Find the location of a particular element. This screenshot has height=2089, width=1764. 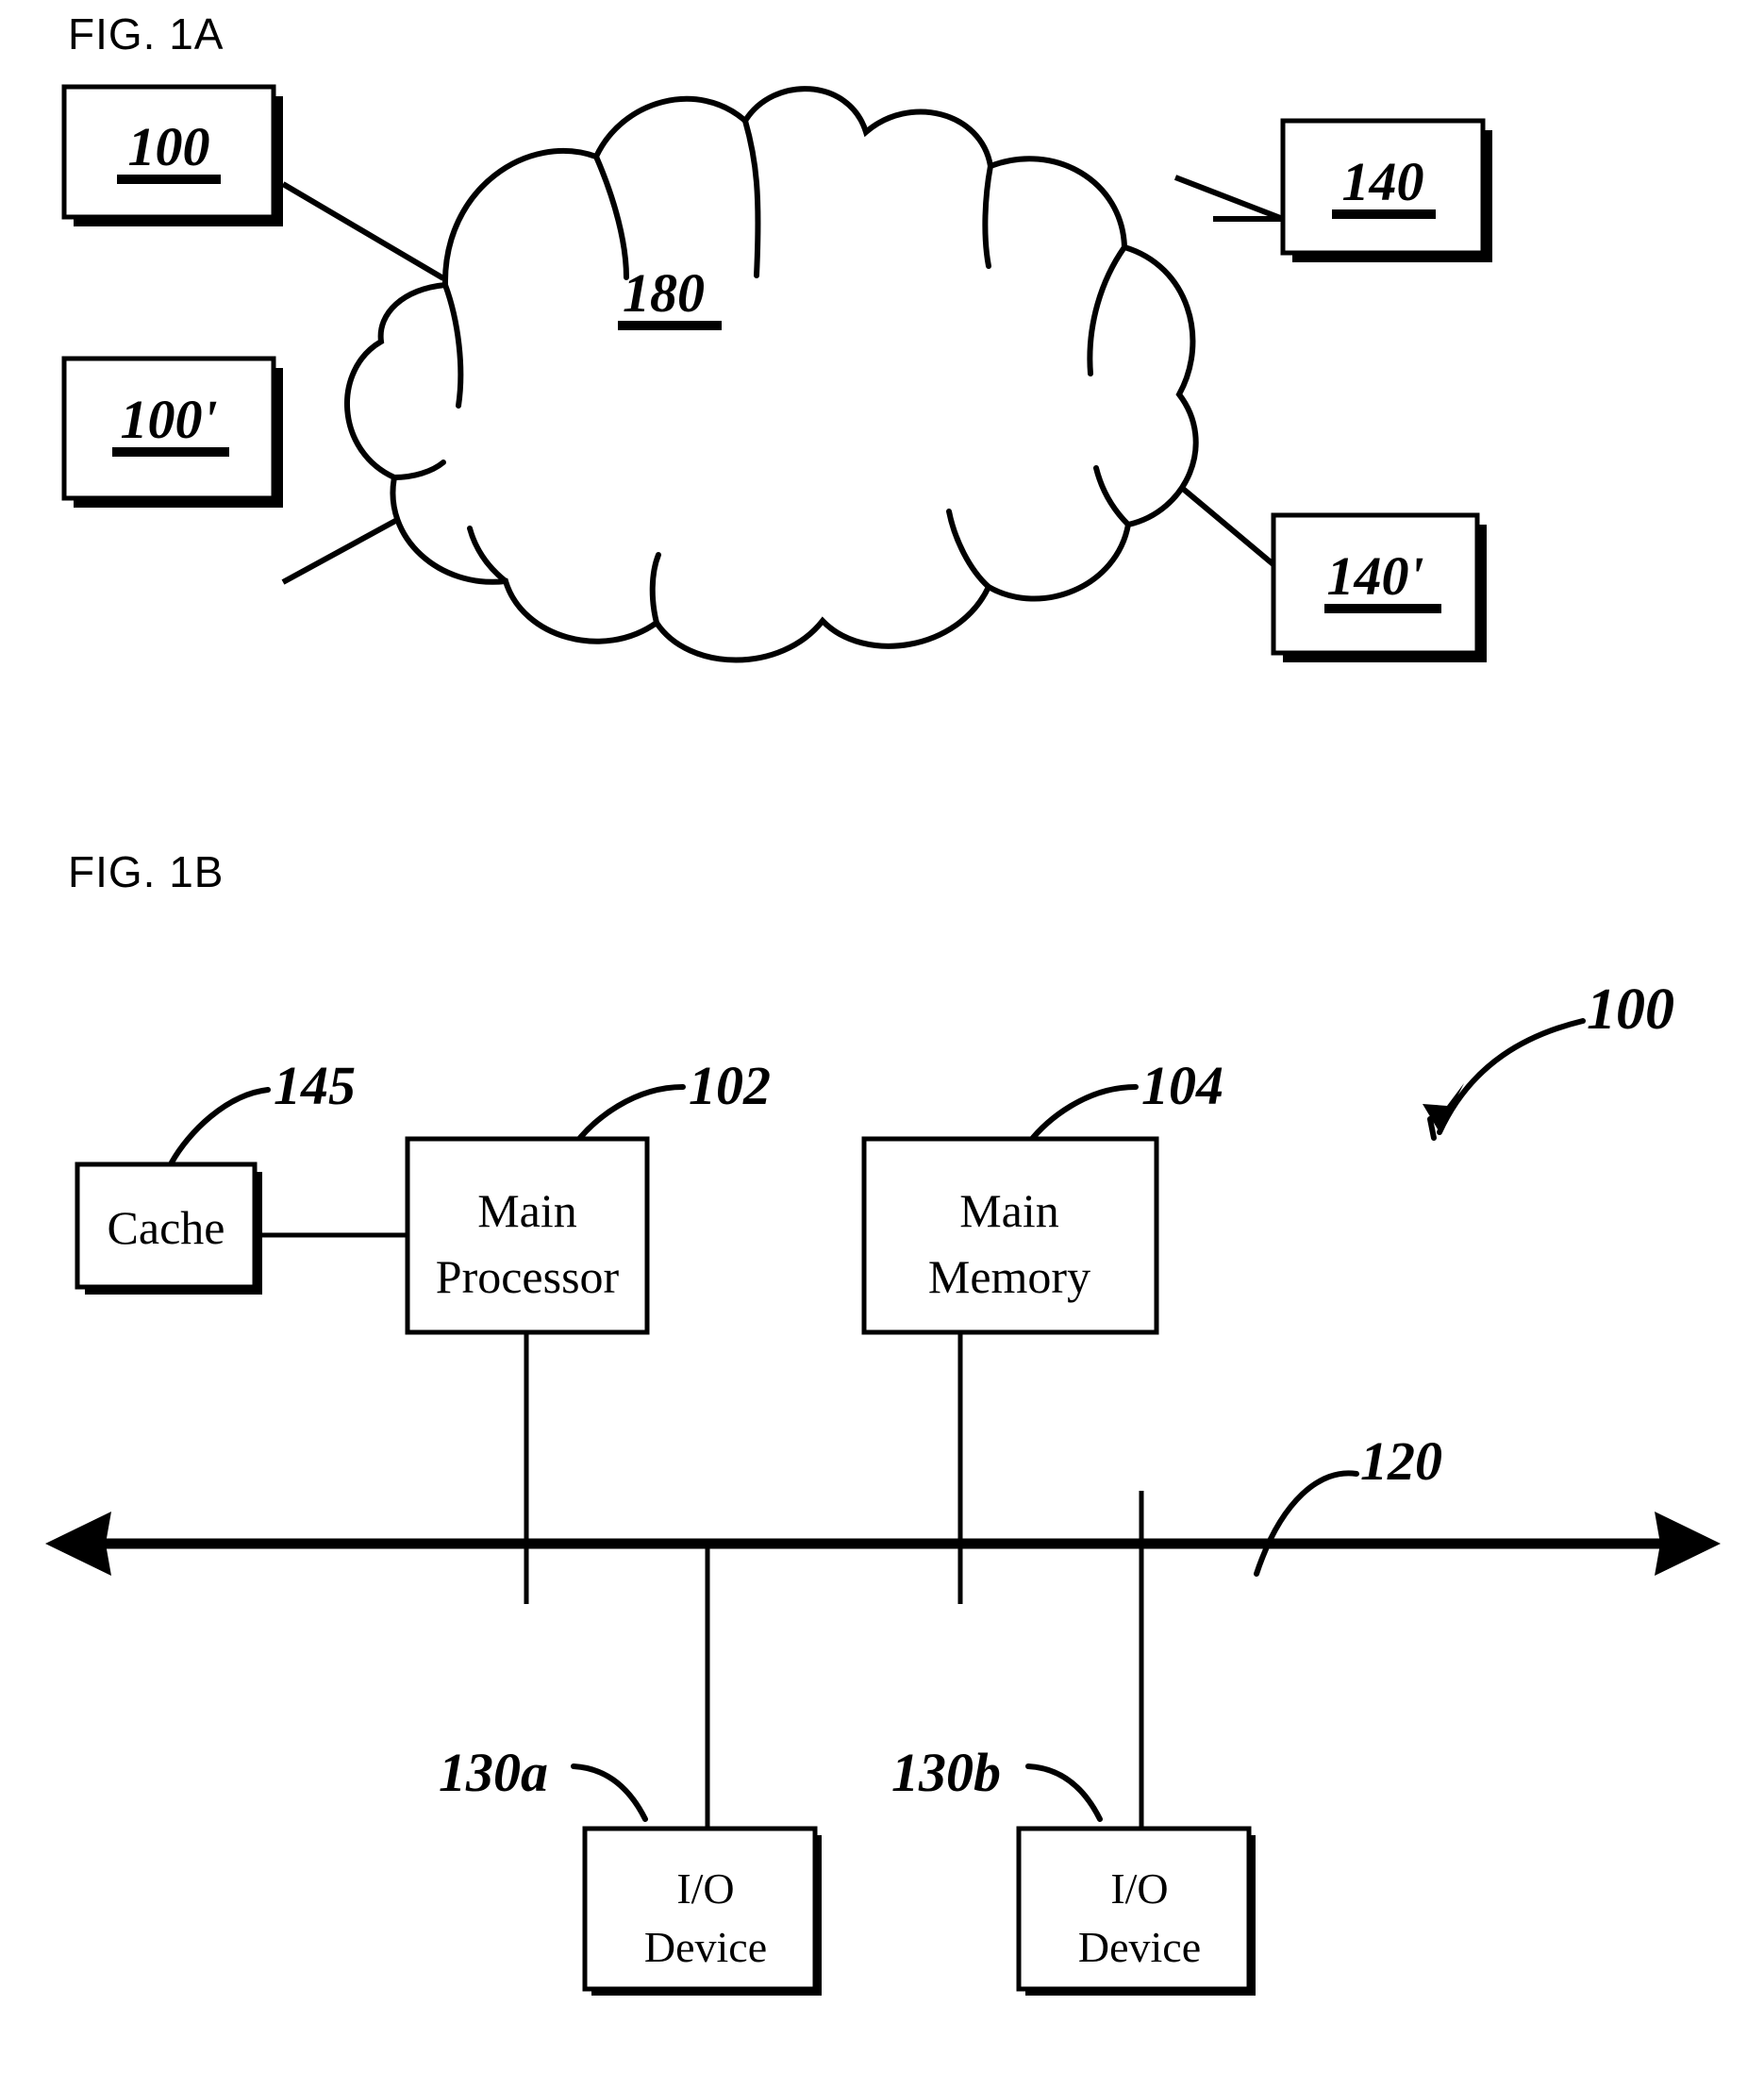

fig-1b-caption: FIG. 1B is located at coordinates (146, 871).